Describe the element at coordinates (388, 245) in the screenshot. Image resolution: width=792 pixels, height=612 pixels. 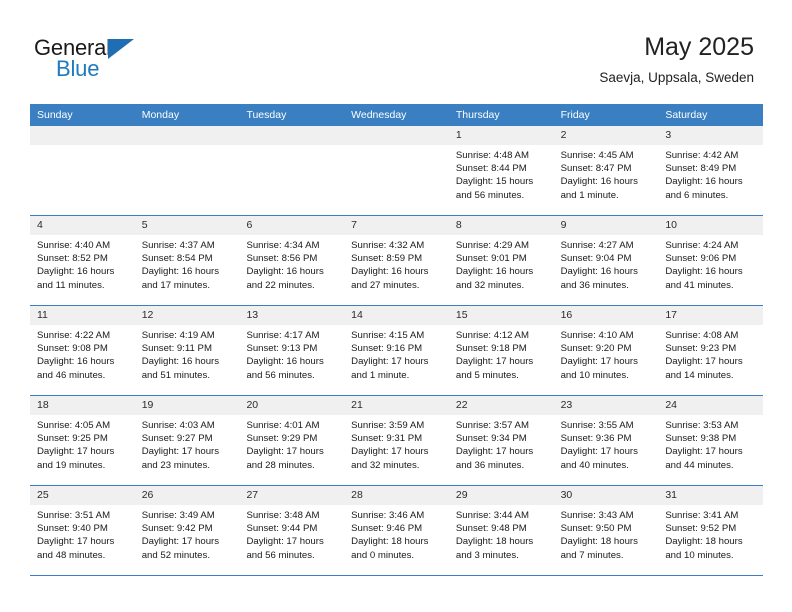
I see `sunrise-time: Sunrise: 4:32 AM` at that location.